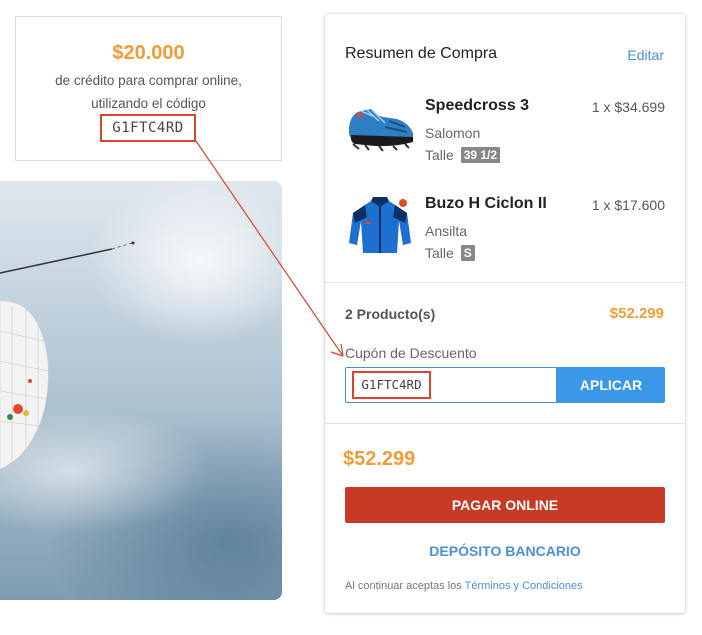 The height and width of the screenshot is (635, 702). I want to click on product-name: Buzo H Ciclon II, so click(486, 203).